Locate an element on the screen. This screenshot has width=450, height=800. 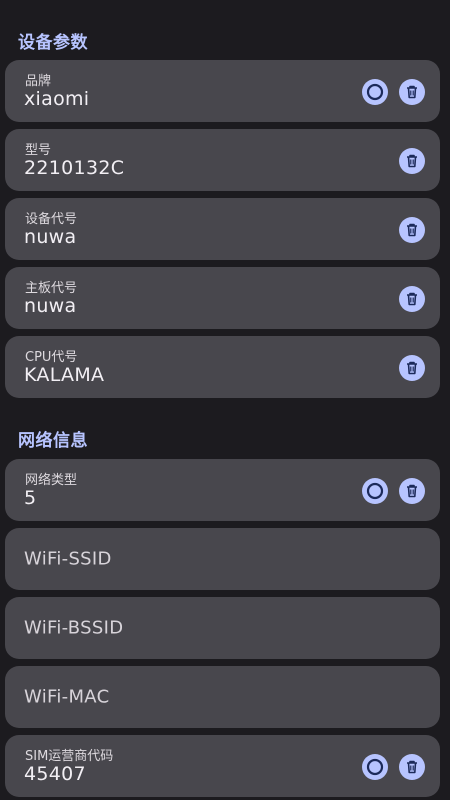
param-label: 品牌 is located at coordinates (38, 81).